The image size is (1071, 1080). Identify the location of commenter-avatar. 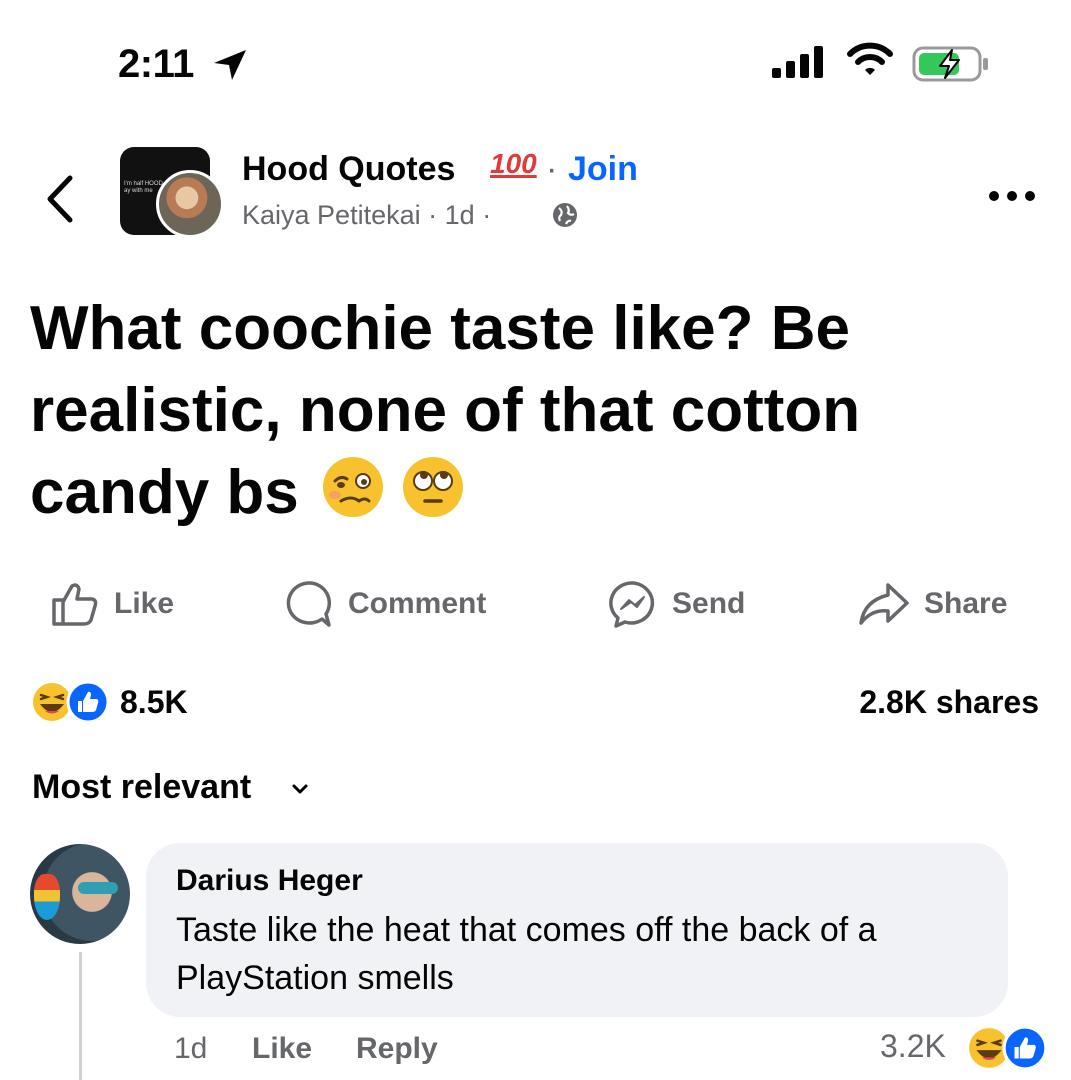
(80, 894).